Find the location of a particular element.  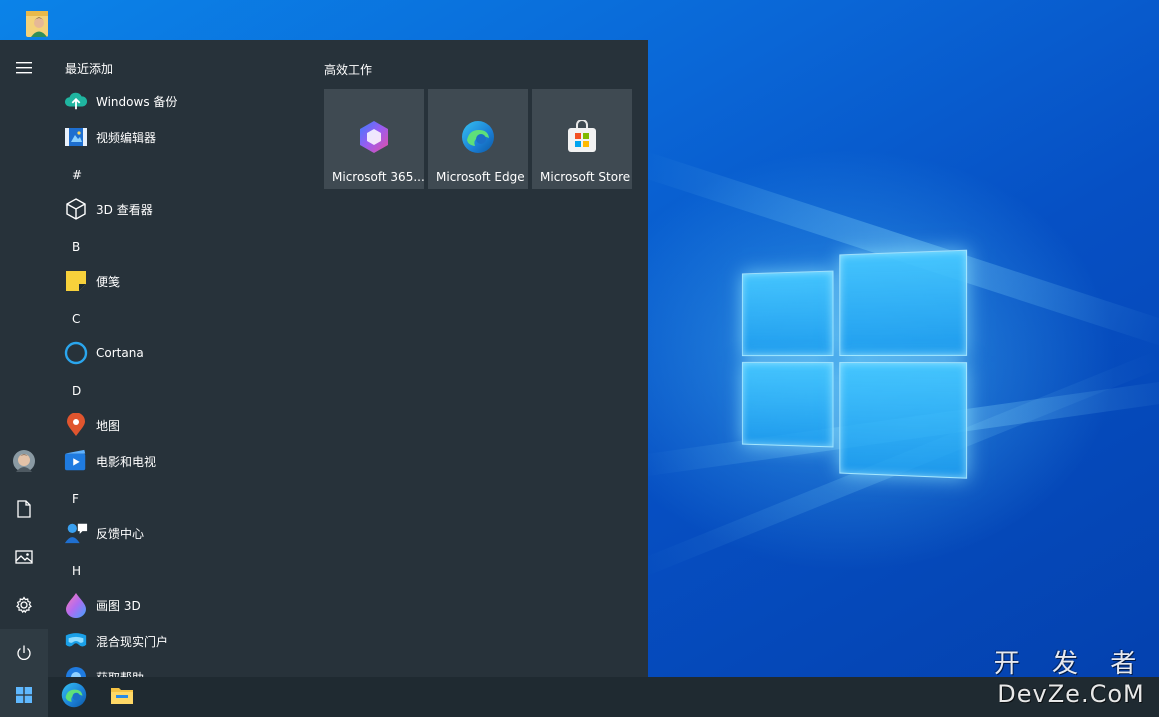

hamburger-menu-button is located at coordinates (24, 68).